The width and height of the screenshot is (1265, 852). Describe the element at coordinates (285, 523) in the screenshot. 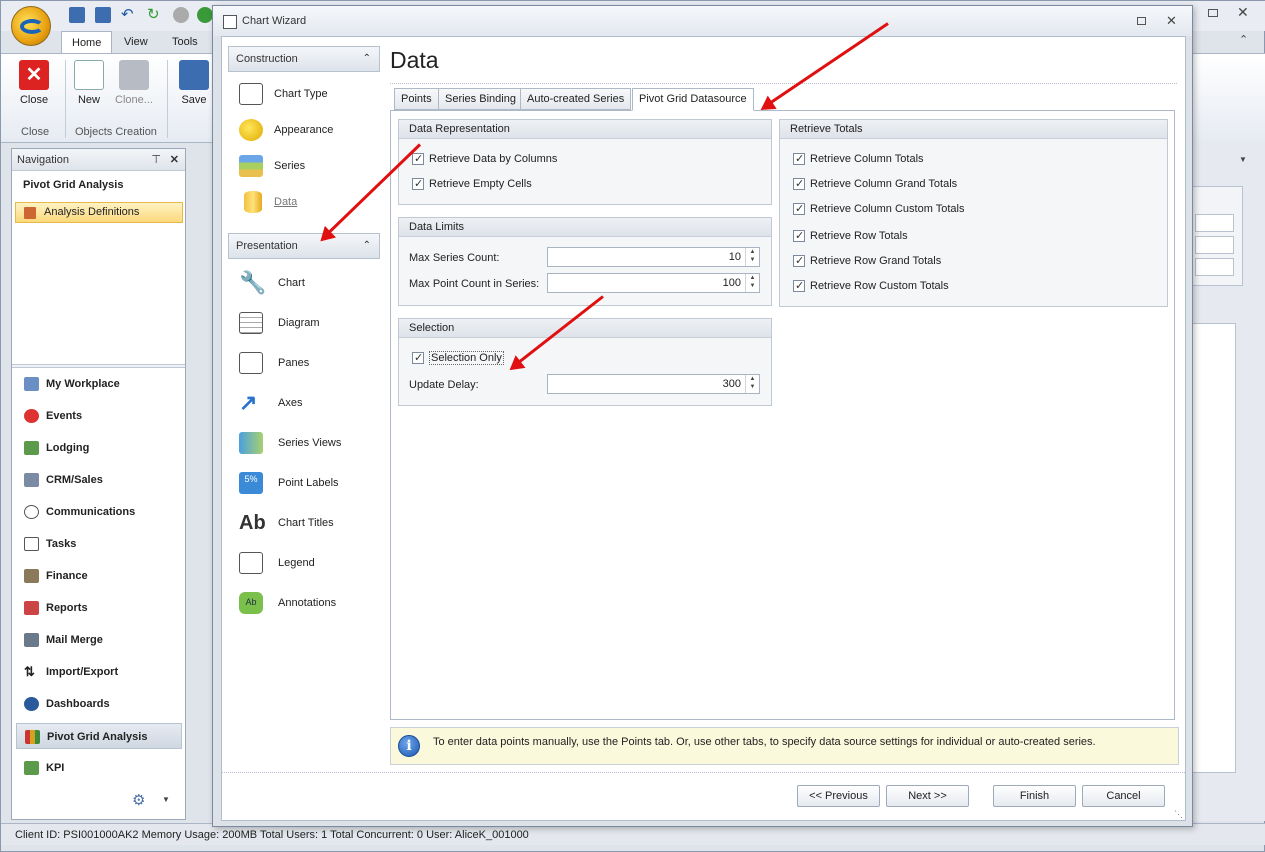

I see `chart-titles-item: Ab Chart Titles` at that location.